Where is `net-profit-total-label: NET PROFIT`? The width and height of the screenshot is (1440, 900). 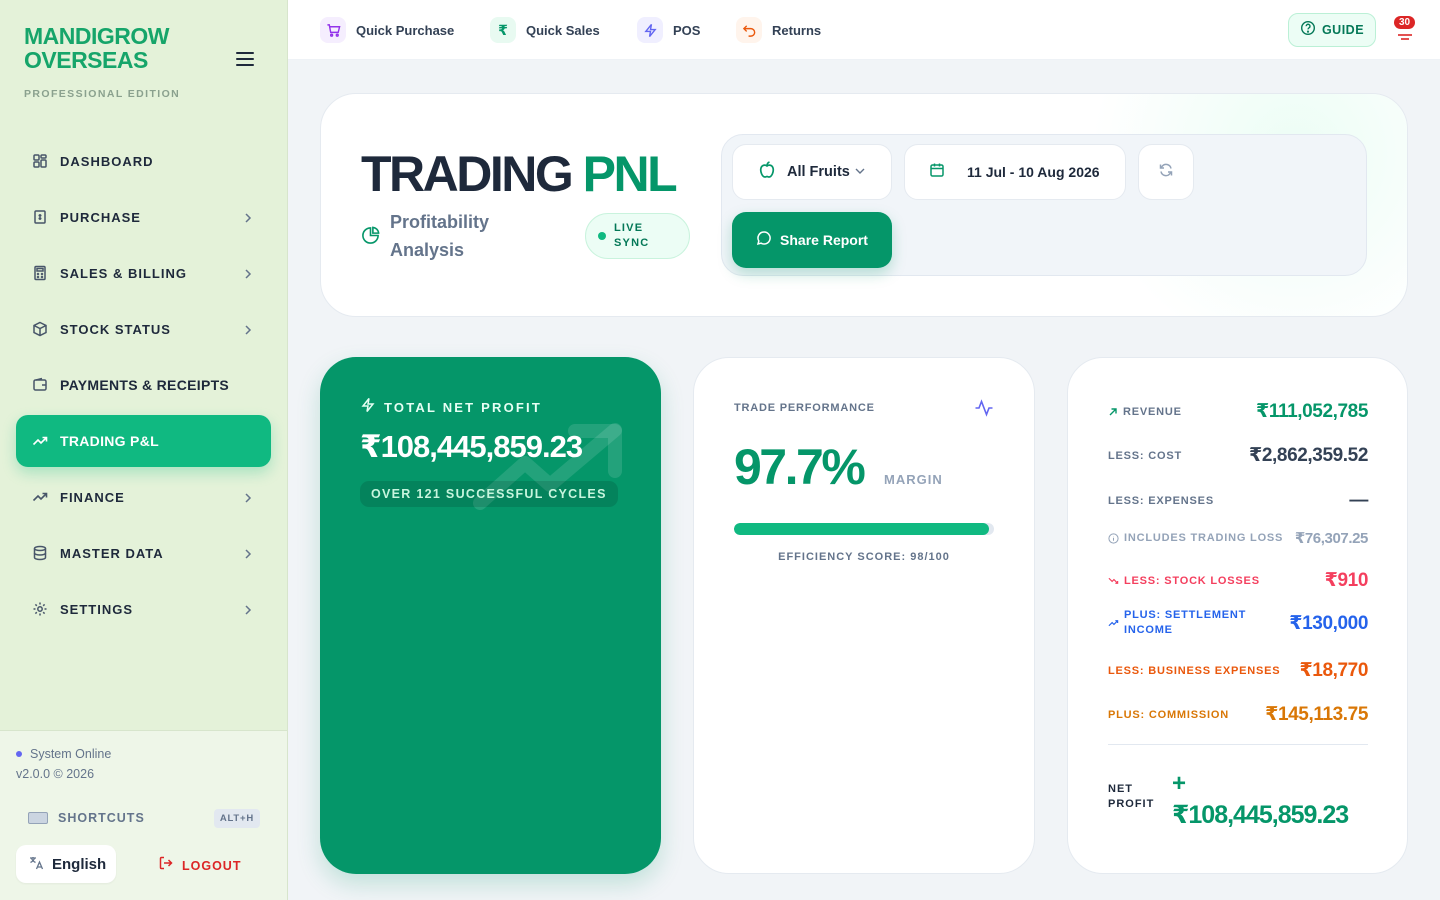 net-profit-total-label: NET PROFIT is located at coordinates (1131, 796).